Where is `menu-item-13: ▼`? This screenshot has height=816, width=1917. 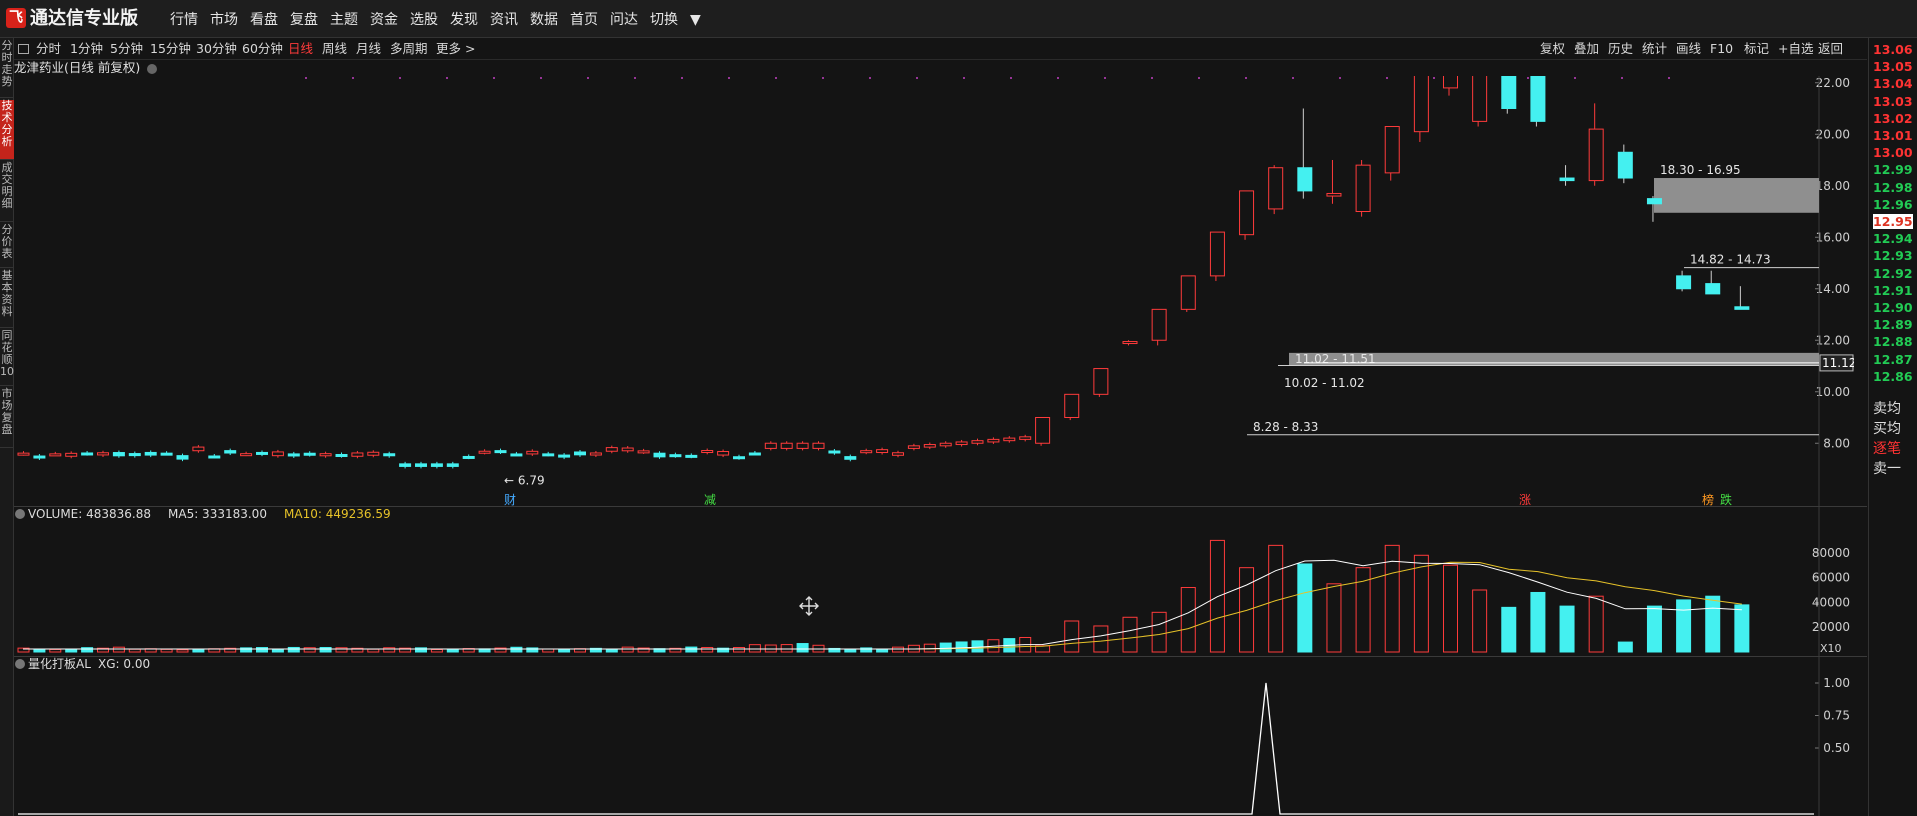 menu-item-13: ▼ is located at coordinates (695, 20).